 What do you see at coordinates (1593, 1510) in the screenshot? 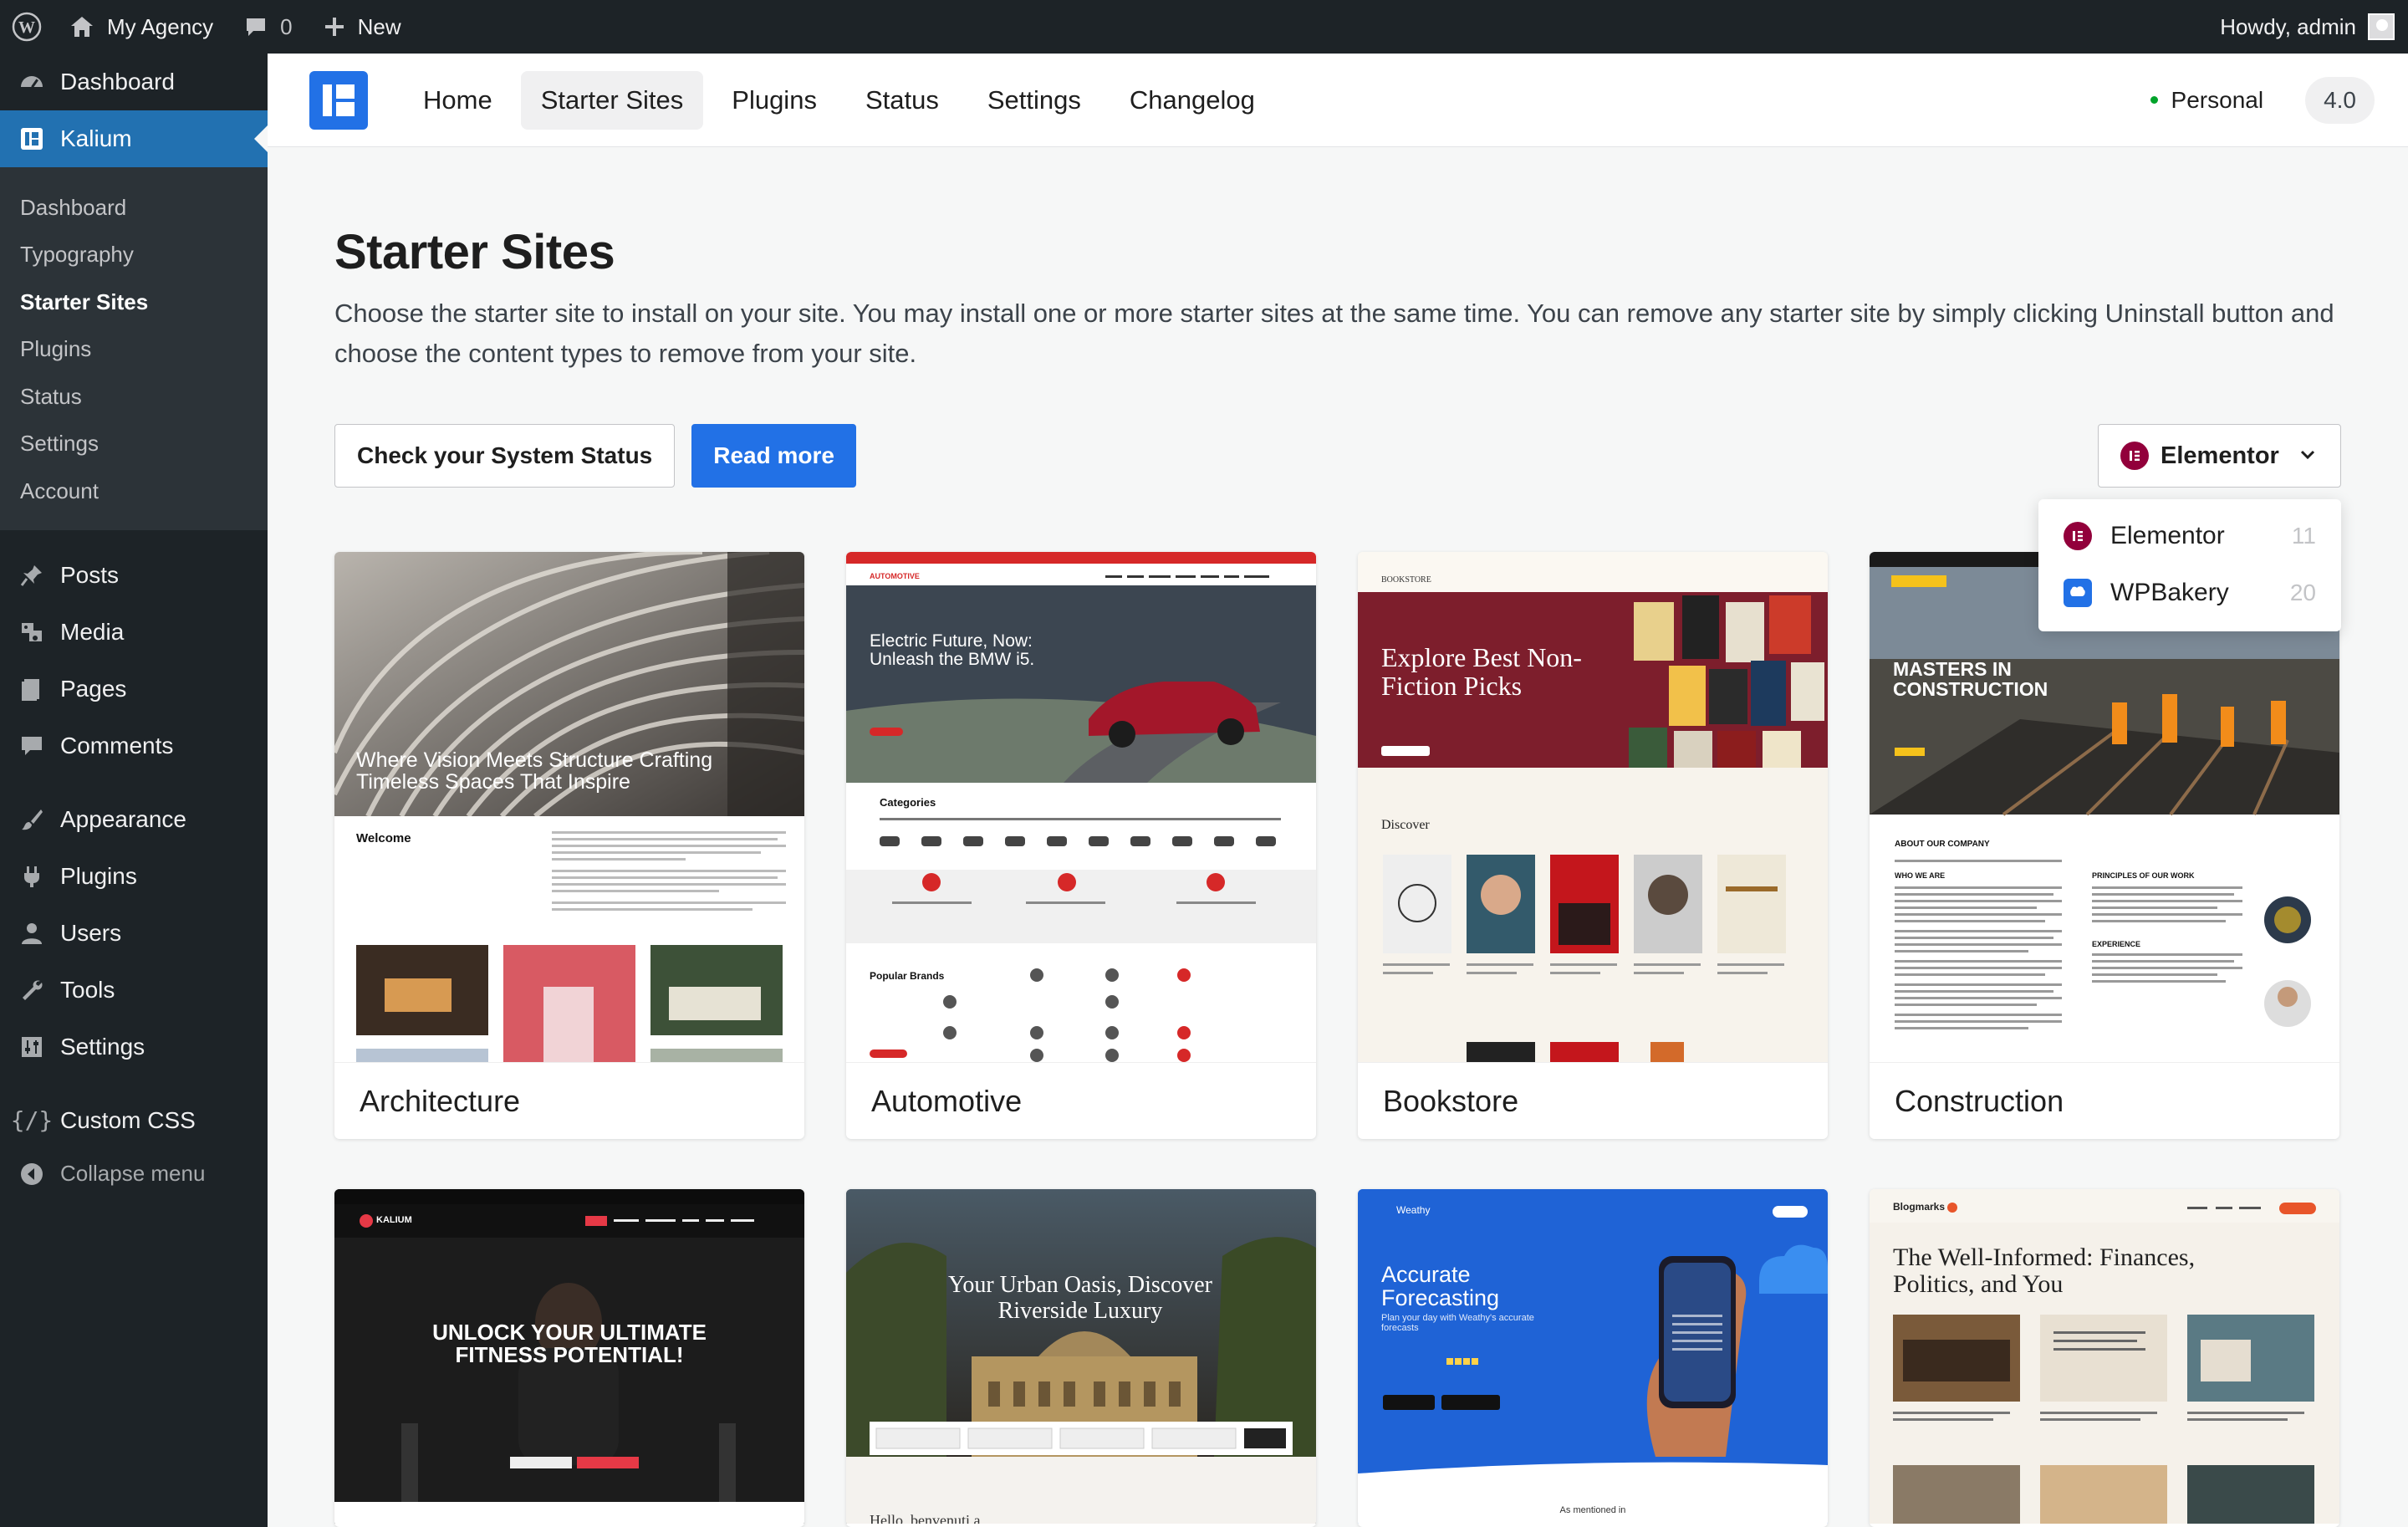
I see `preview-mentioned: As mentioned in` at bounding box center [1593, 1510].